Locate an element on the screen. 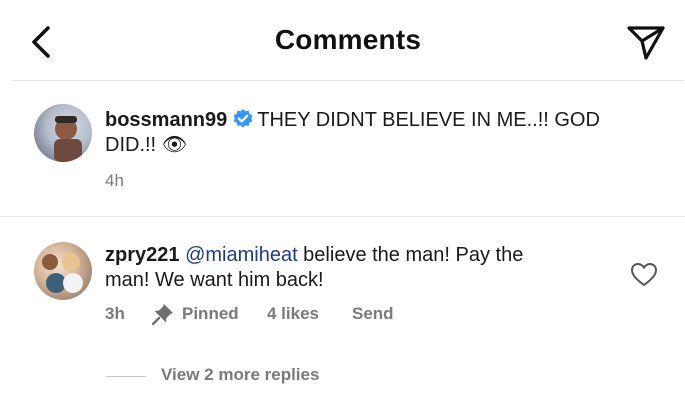 This screenshot has width=685, height=402. pin-icon is located at coordinates (162, 315).